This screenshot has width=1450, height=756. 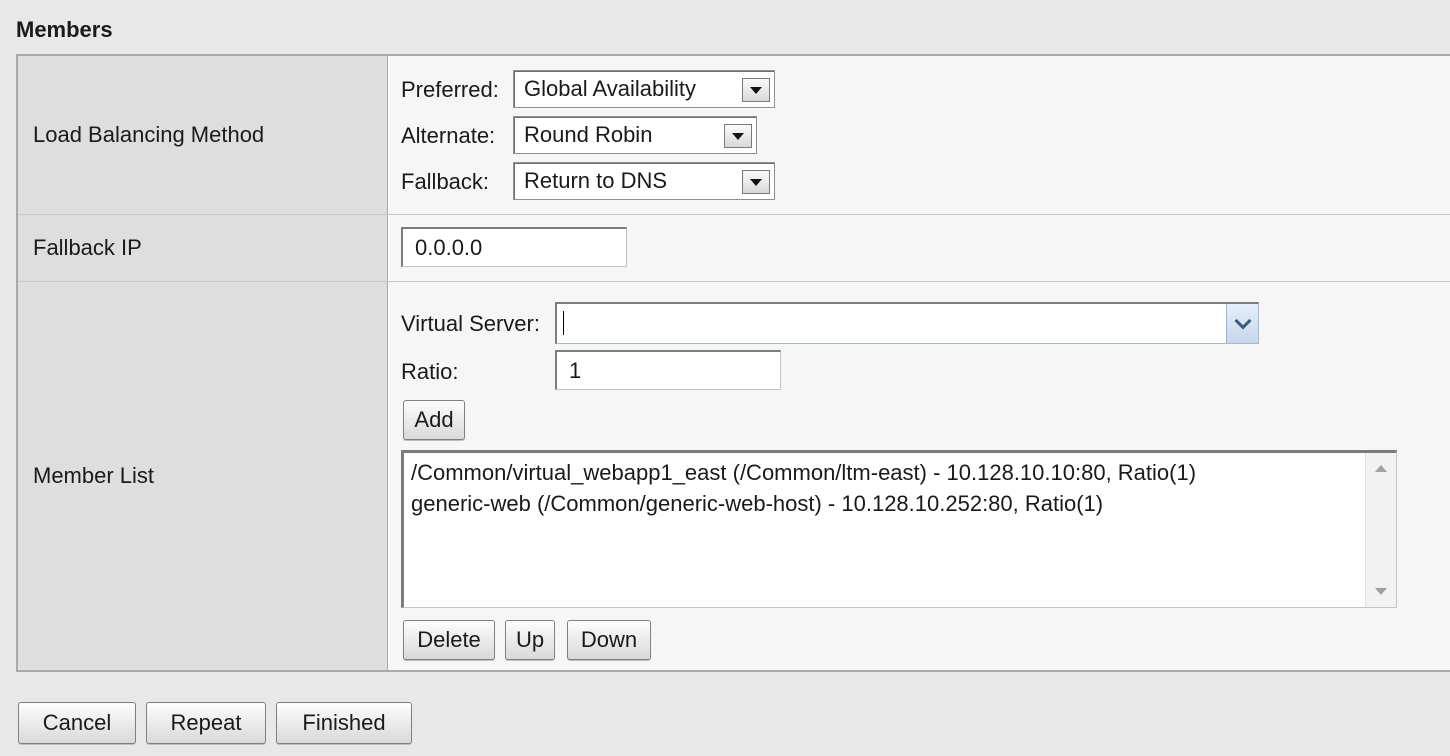 What do you see at coordinates (919, 248) in the screenshot?
I see `fallback-ip-cell: 0.0.0.0` at bounding box center [919, 248].